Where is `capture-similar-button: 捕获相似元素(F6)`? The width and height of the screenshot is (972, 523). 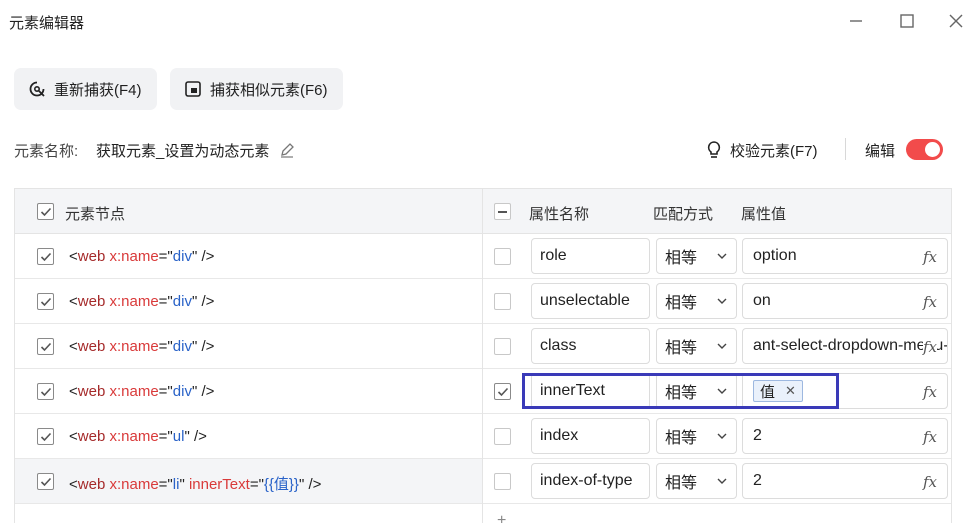
capture-similar-button: 捕获相似元素(F6) is located at coordinates (256, 89).